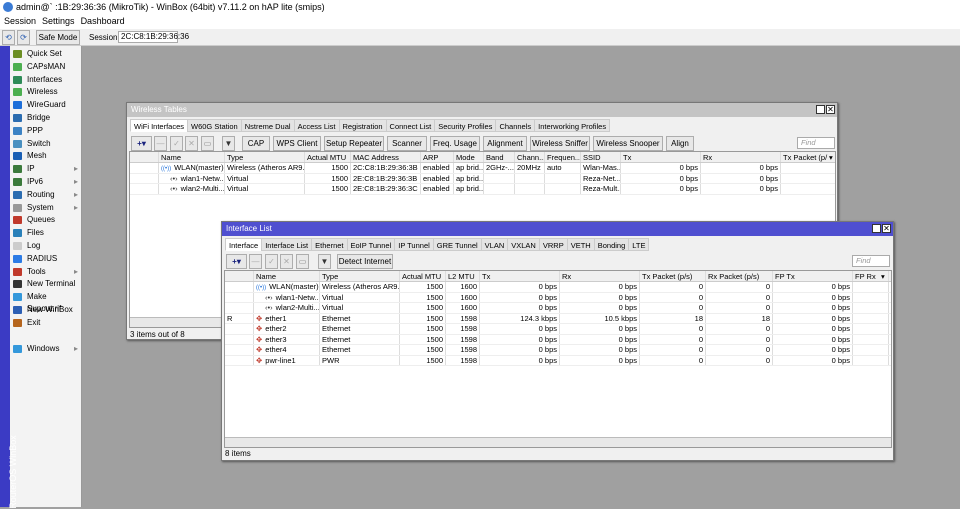 The width and height of the screenshot is (960, 509). I want to click on sidebar-item-new-terminal: New Terminal, so click(47, 284).